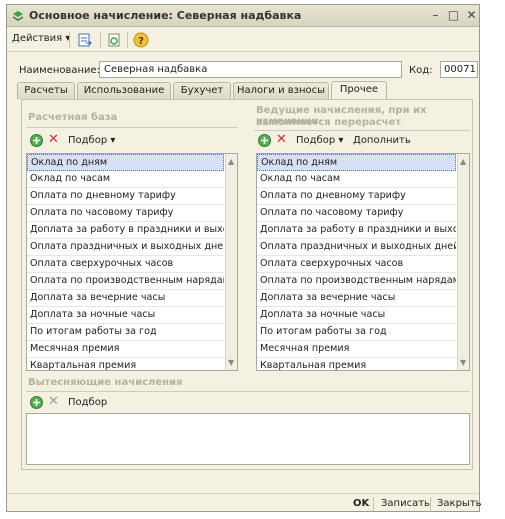 This screenshot has width=505, height=519. I want to click on base-section-title: Расчетная база, so click(73, 117).